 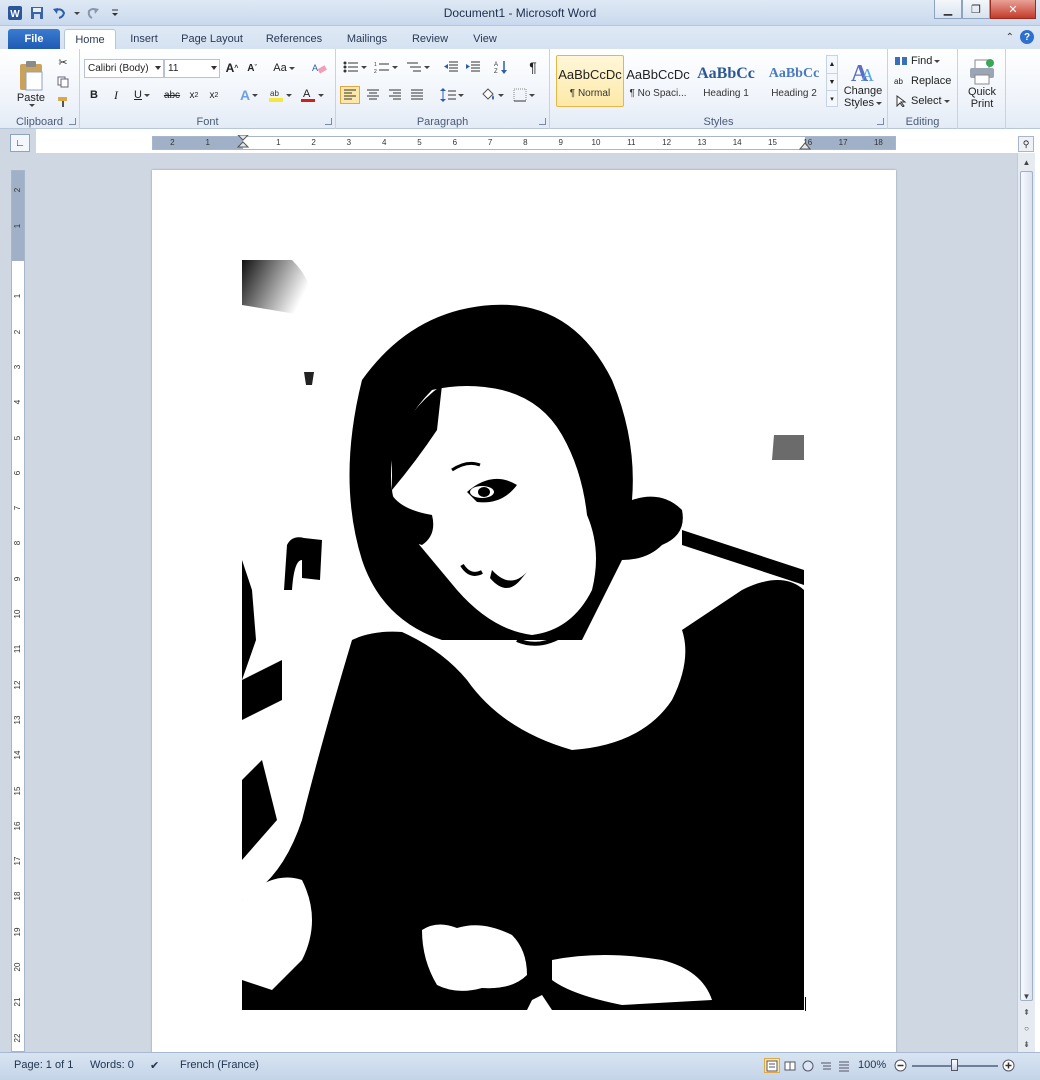 What do you see at coordinates (430, 39) in the screenshot?
I see `tab-review: Review` at bounding box center [430, 39].